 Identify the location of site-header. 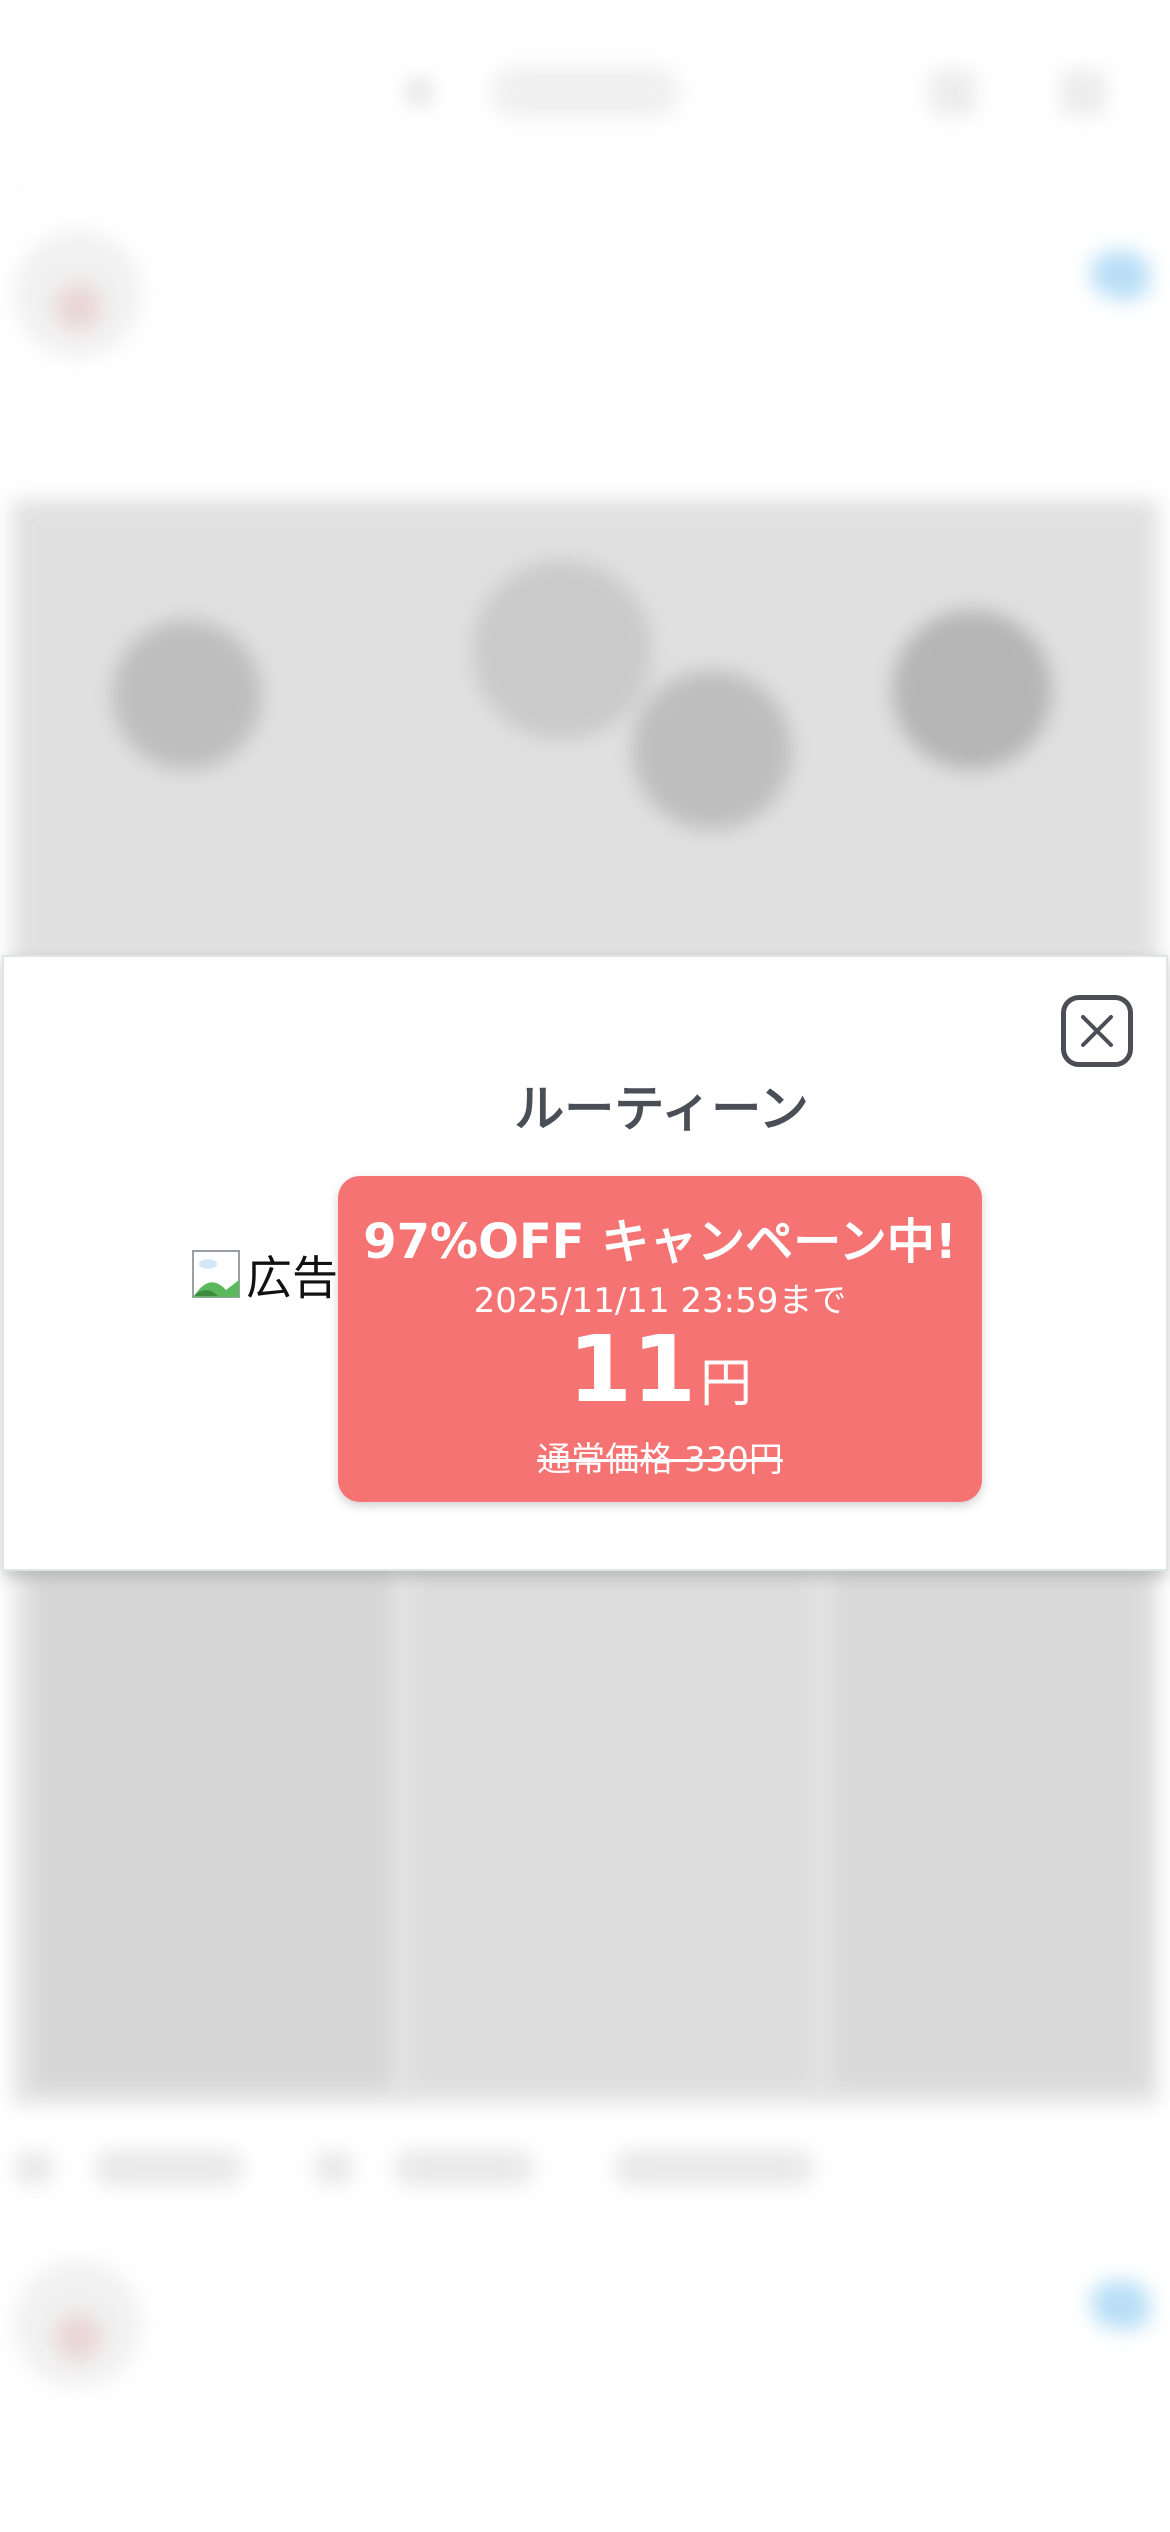
(585, 95).